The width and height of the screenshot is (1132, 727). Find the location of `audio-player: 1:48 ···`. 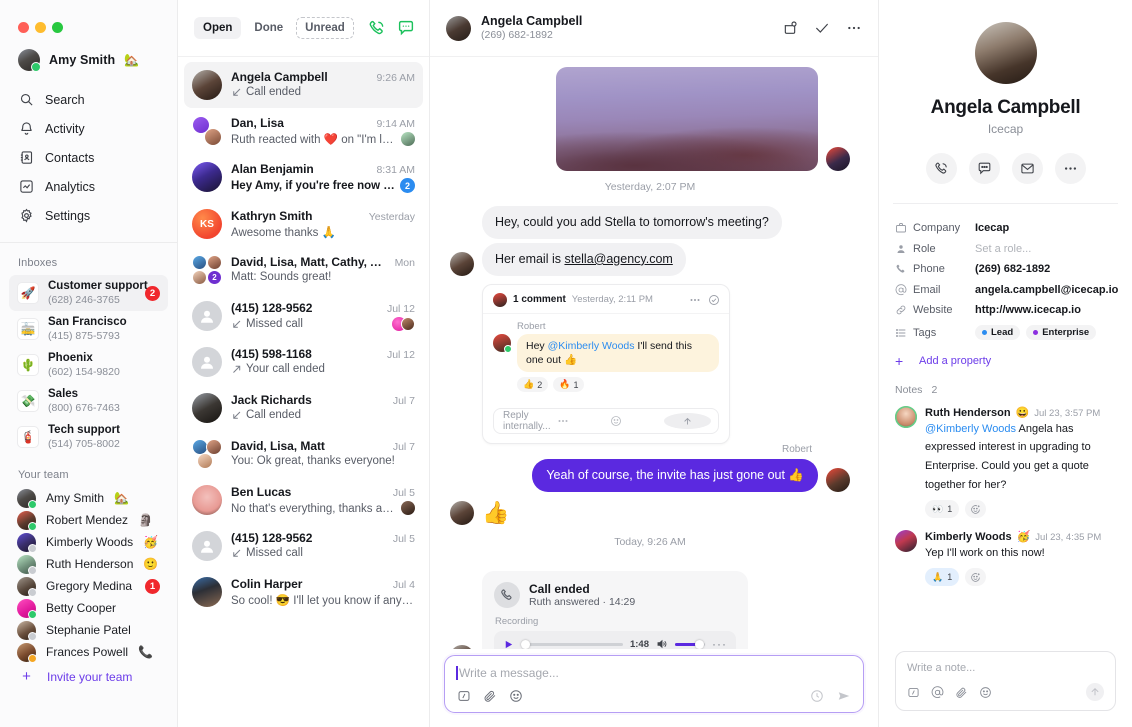

audio-player: 1:48 ··· is located at coordinates (615, 639).